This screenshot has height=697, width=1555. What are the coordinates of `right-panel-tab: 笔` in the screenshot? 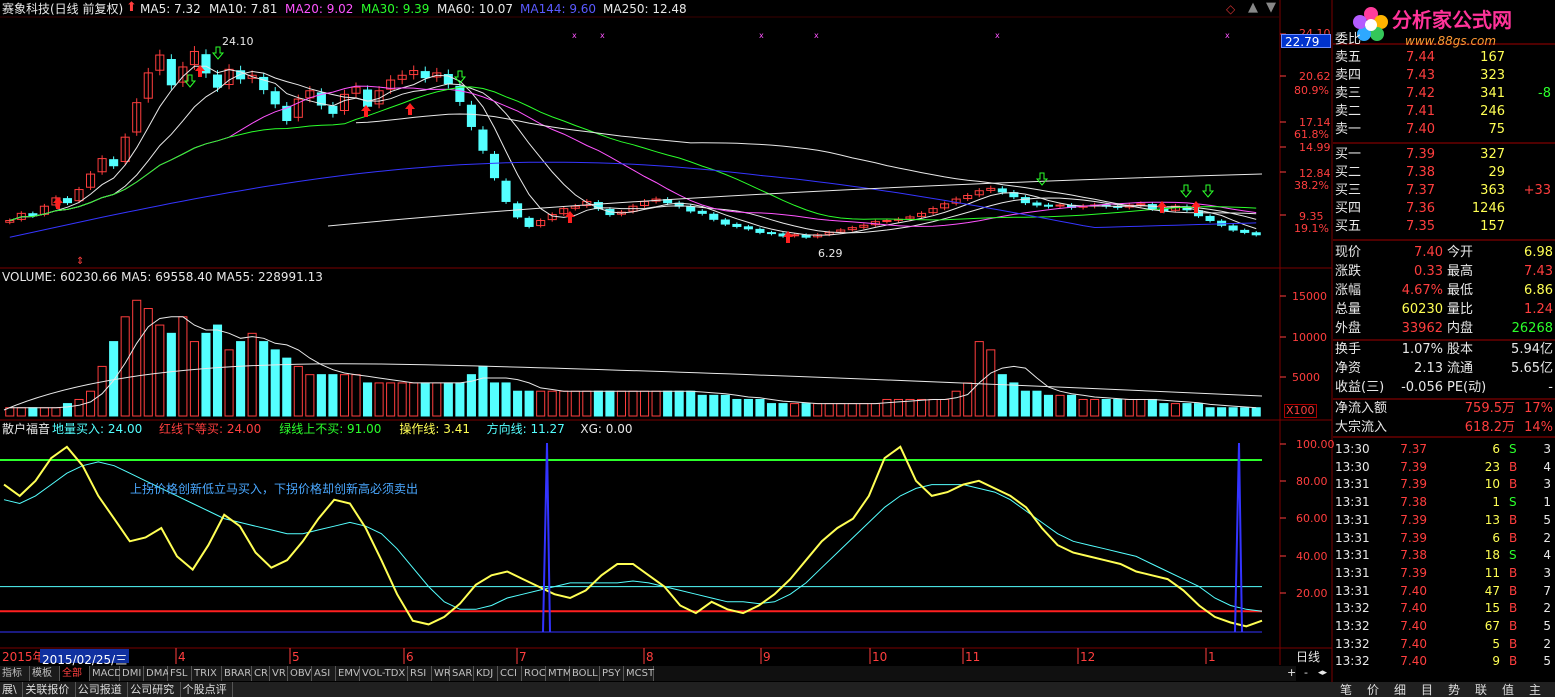 It's located at (1346, 690).